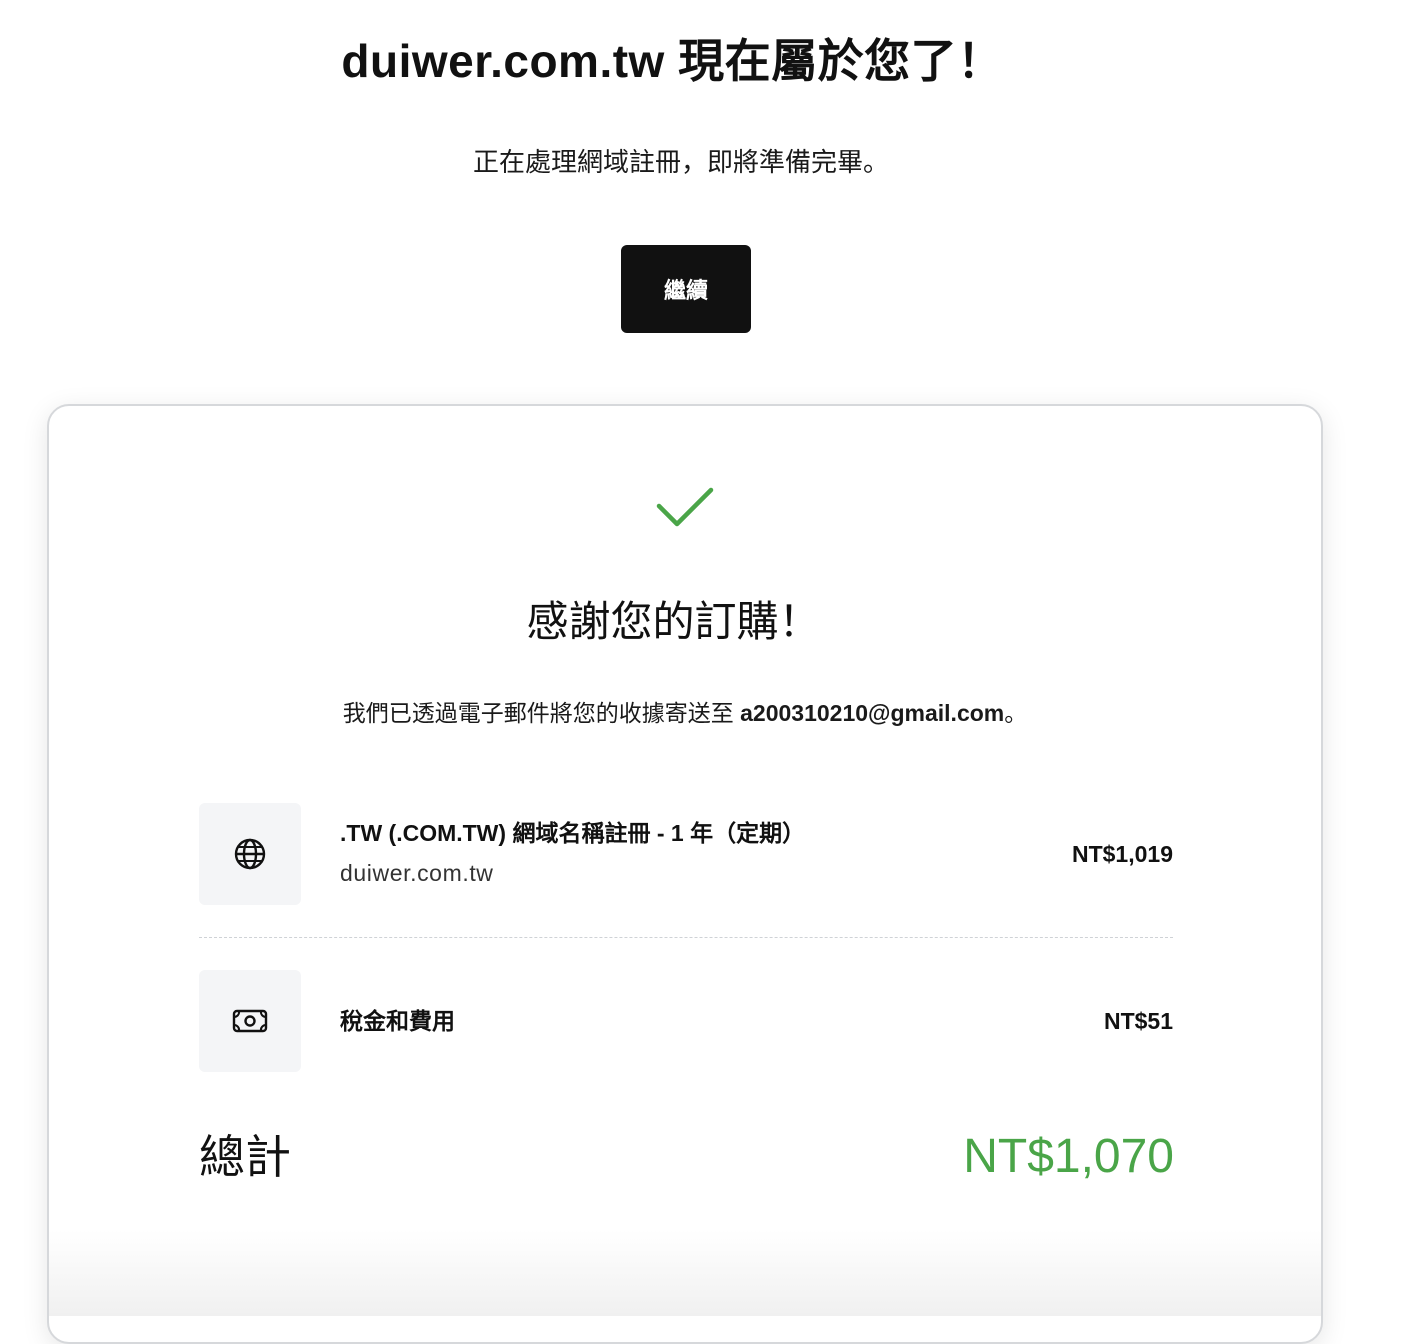 The width and height of the screenshot is (1412, 1344). What do you see at coordinates (686, 937) in the screenshot?
I see `line-item-divider` at bounding box center [686, 937].